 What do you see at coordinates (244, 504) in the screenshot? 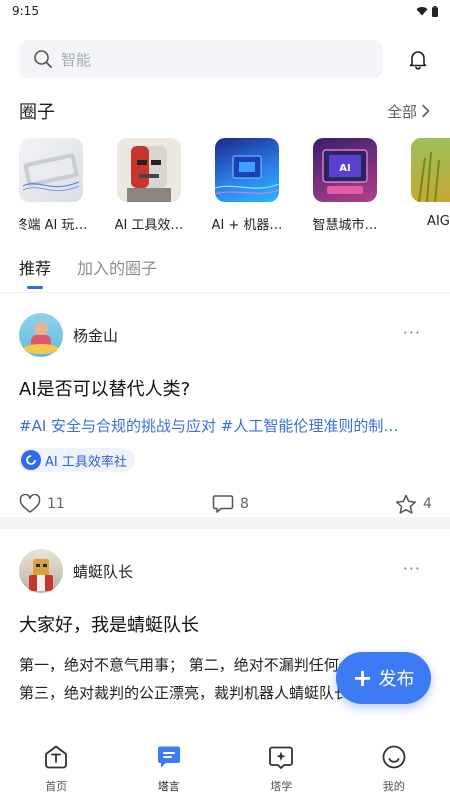
I see `comment-count: 8` at bounding box center [244, 504].